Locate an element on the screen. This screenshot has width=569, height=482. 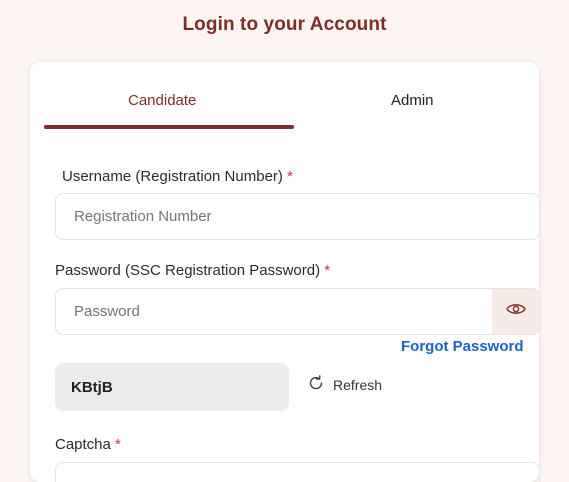
password-label-text: Password (SSC Registration Password) is located at coordinates (188, 270).